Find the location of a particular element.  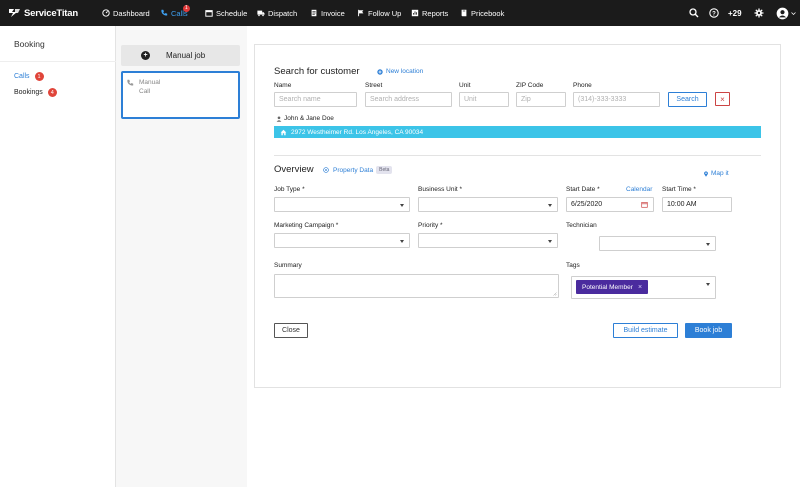

add-circle-icon is located at coordinates (380, 71).